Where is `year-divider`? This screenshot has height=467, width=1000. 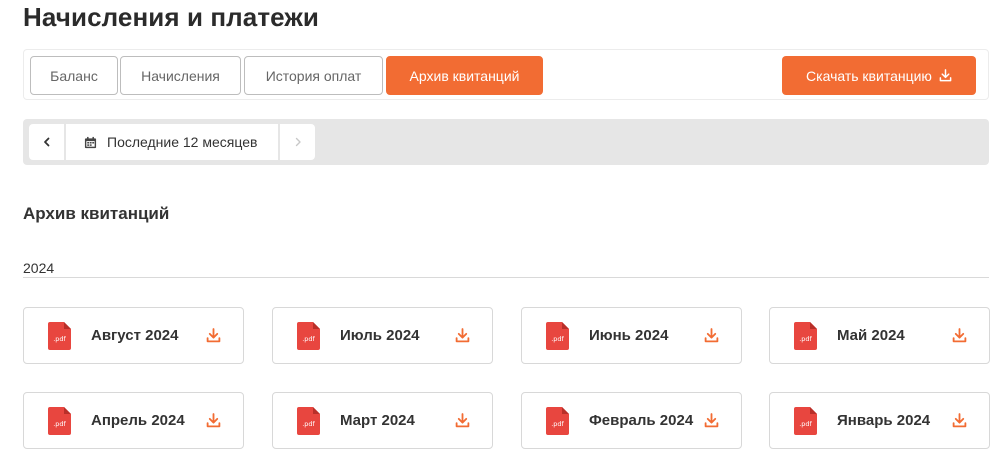 year-divider is located at coordinates (506, 277).